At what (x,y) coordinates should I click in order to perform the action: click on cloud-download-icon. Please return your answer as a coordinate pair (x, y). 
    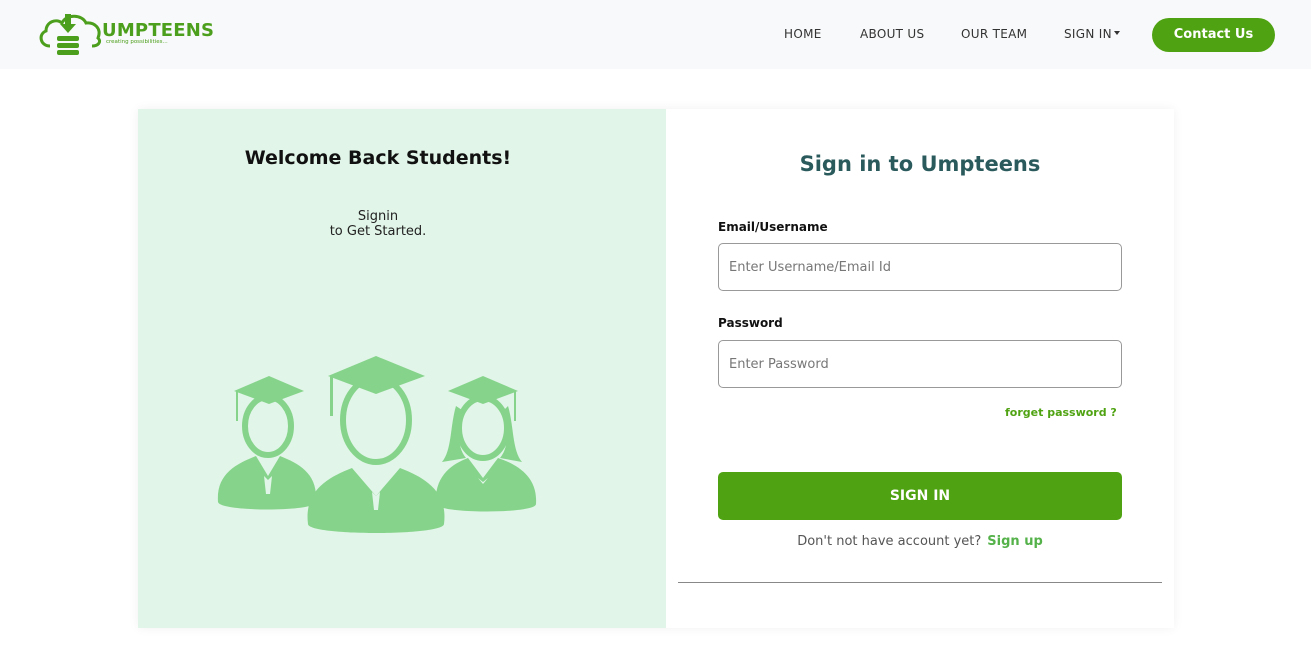
    Looking at the image, I should click on (70, 34).